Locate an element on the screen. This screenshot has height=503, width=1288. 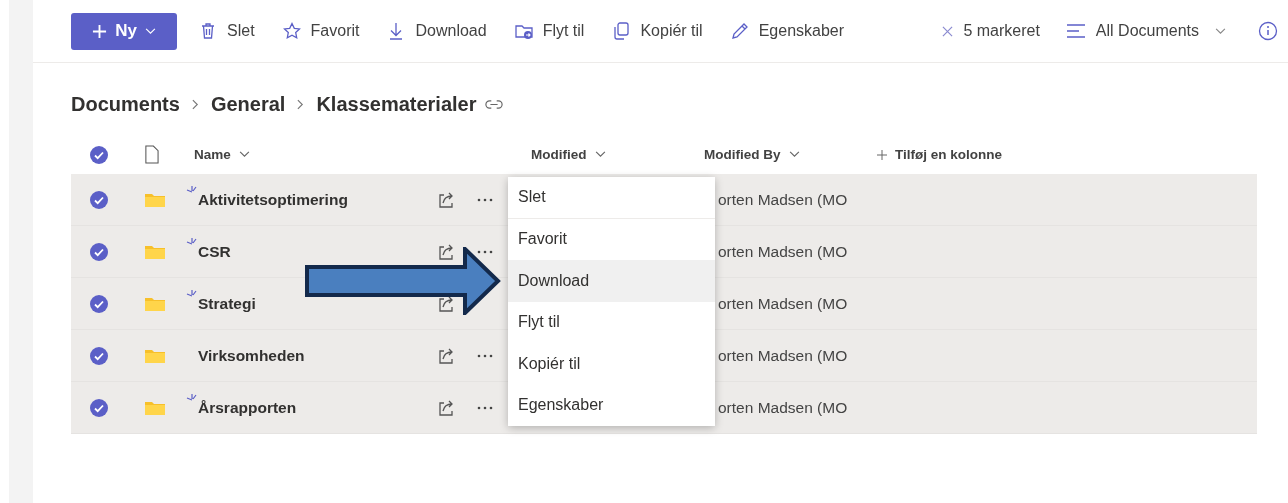
selection-count: 5 markeret is located at coordinates (1001, 31).